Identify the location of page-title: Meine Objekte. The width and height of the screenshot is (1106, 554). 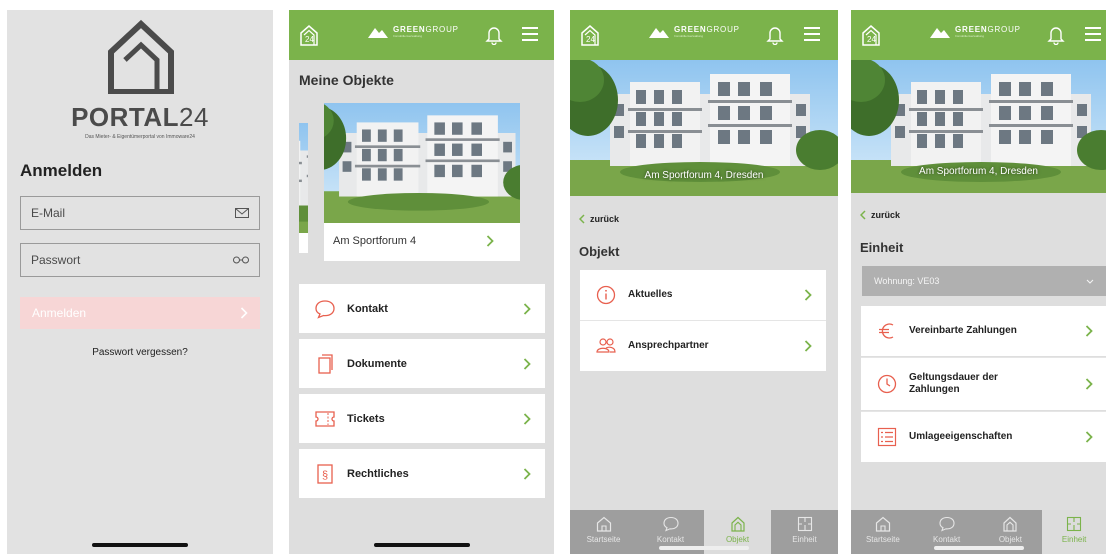
(346, 80).